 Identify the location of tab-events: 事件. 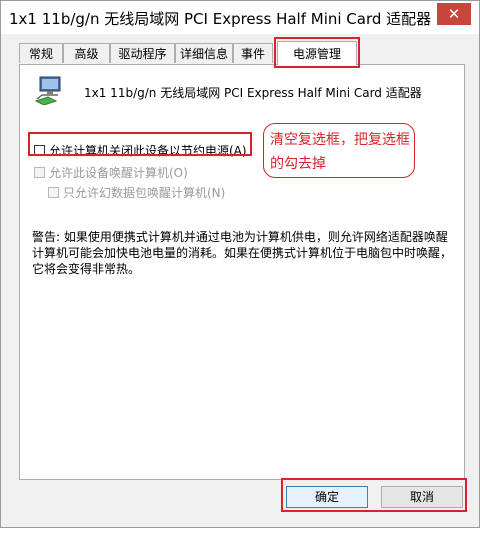
(253, 53).